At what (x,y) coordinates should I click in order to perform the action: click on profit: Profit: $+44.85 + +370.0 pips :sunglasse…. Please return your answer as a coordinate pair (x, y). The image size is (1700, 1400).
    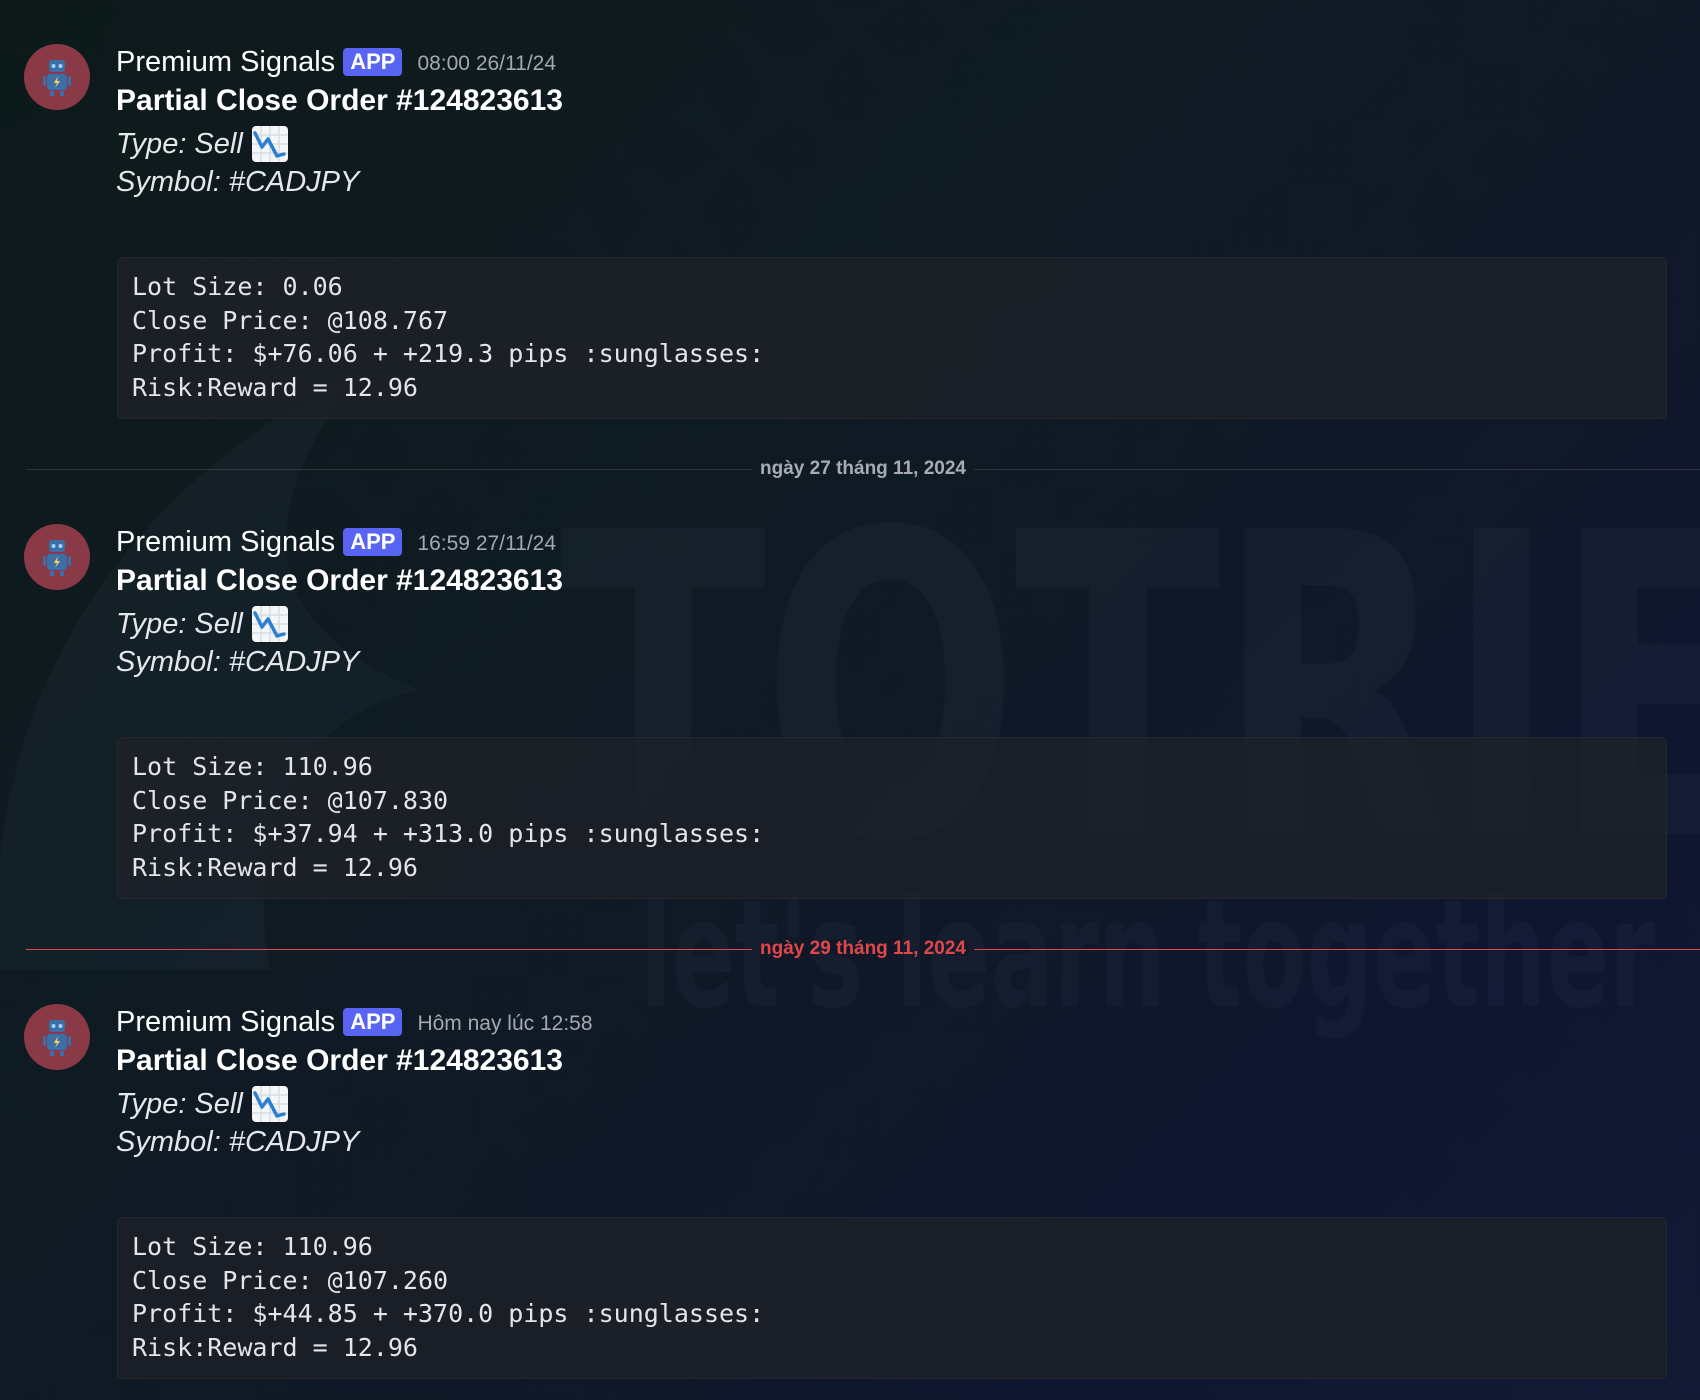
    Looking at the image, I should click on (448, 1313).